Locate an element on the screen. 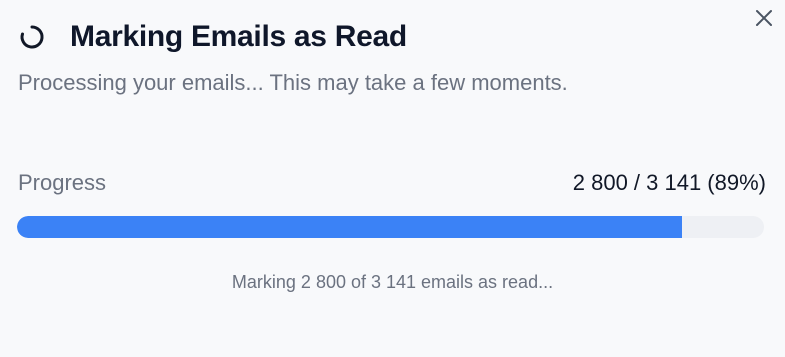 This screenshot has width=785, height=357. close-button is located at coordinates (764, 18).